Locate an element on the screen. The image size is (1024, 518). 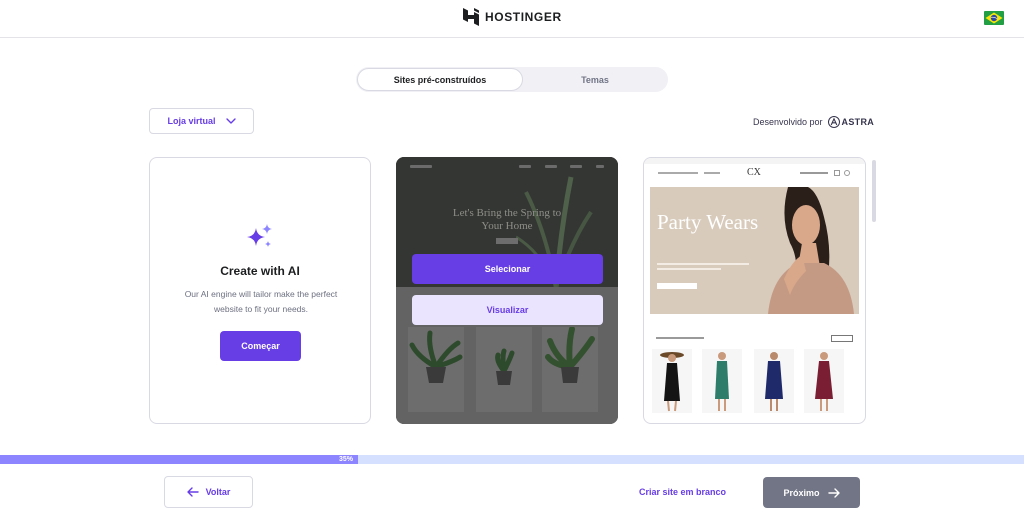
hostinger-logo: HOSTINGER is located at coordinates (512, 17).